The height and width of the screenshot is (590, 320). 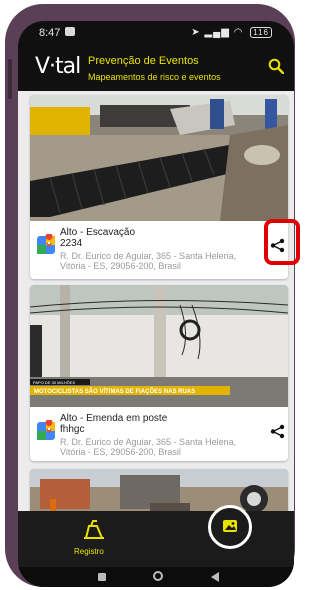 I want to click on vtal-logo: V·tal, so click(x=58, y=66).